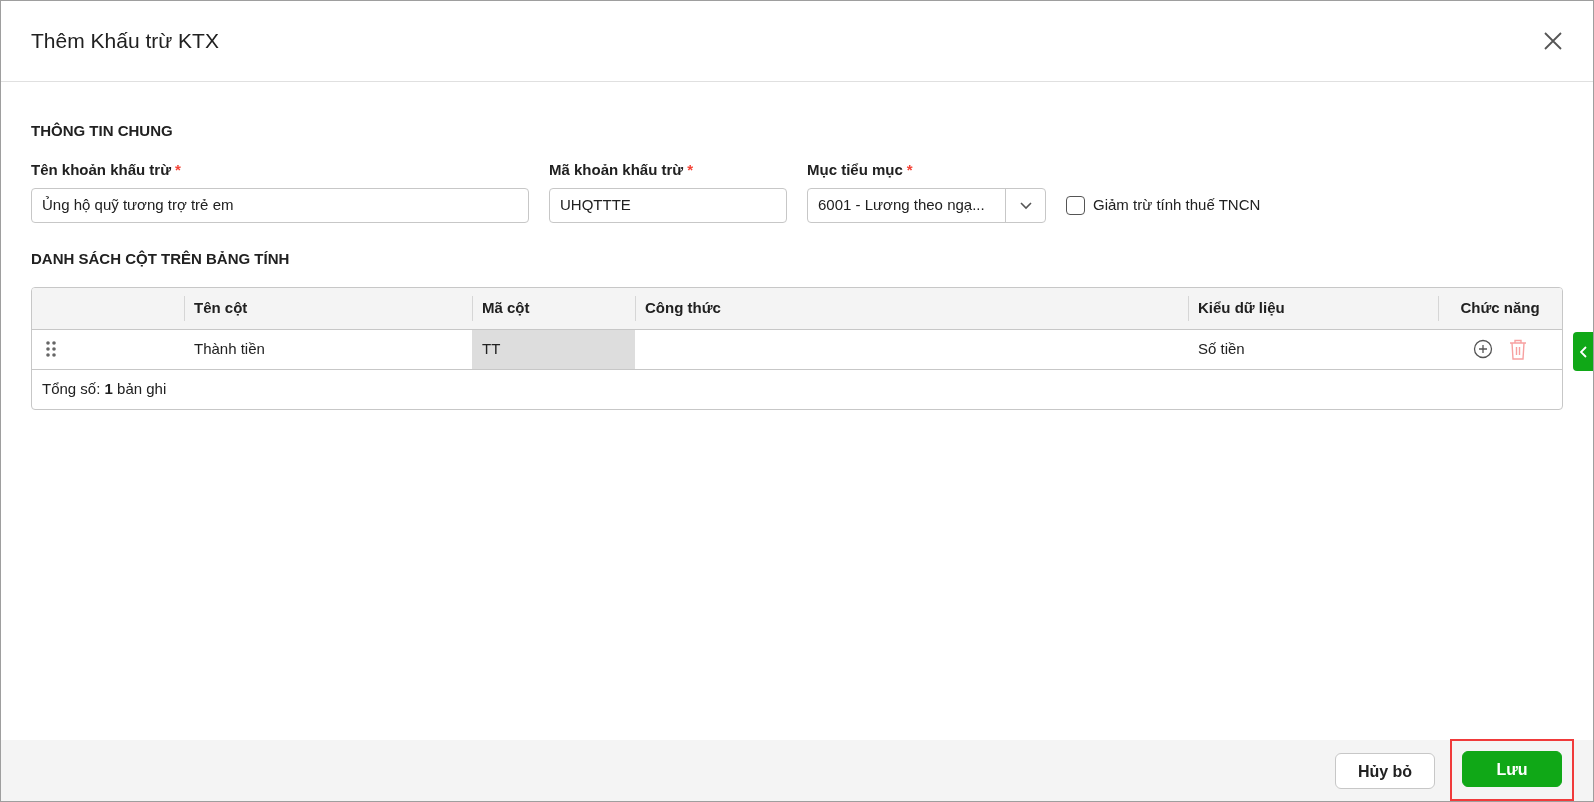 This screenshot has height=802, width=1594. What do you see at coordinates (616, 169) in the screenshot?
I see `field-label: Mã khoản khấu trừ` at bounding box center [616, 169].